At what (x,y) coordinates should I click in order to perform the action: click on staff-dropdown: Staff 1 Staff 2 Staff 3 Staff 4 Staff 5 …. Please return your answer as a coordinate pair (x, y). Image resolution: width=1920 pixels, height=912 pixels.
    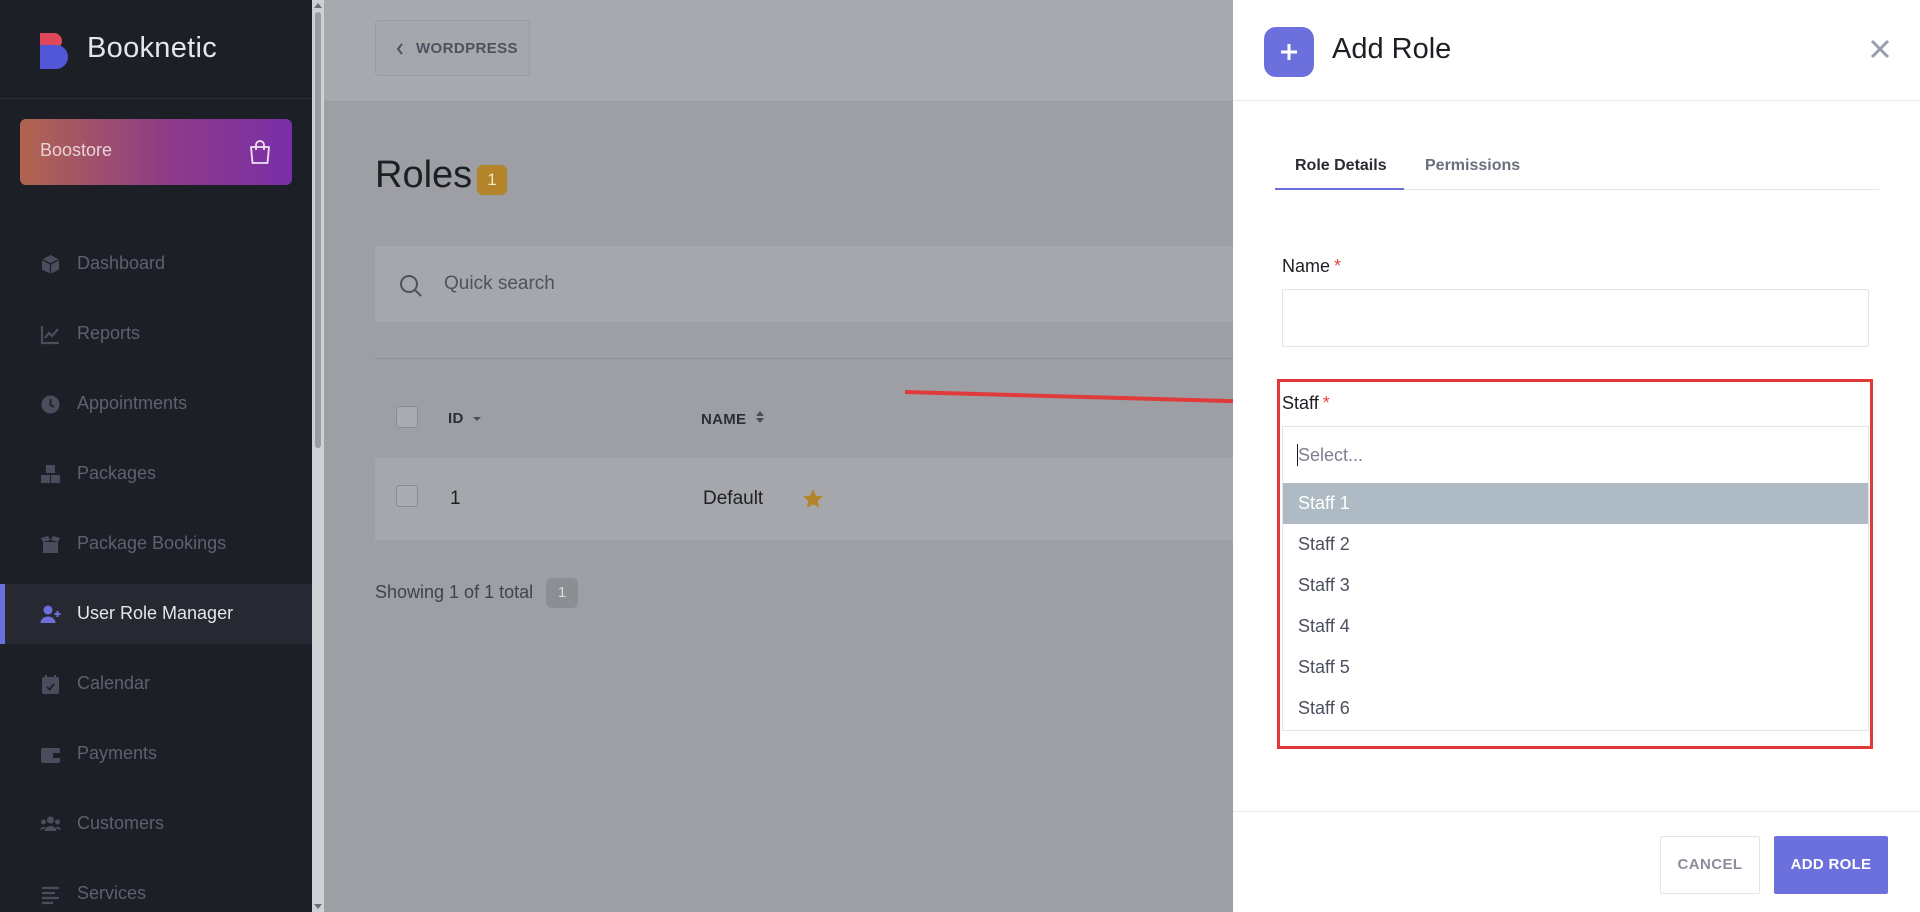
    Looking at the image, I should click on (1575, 578).